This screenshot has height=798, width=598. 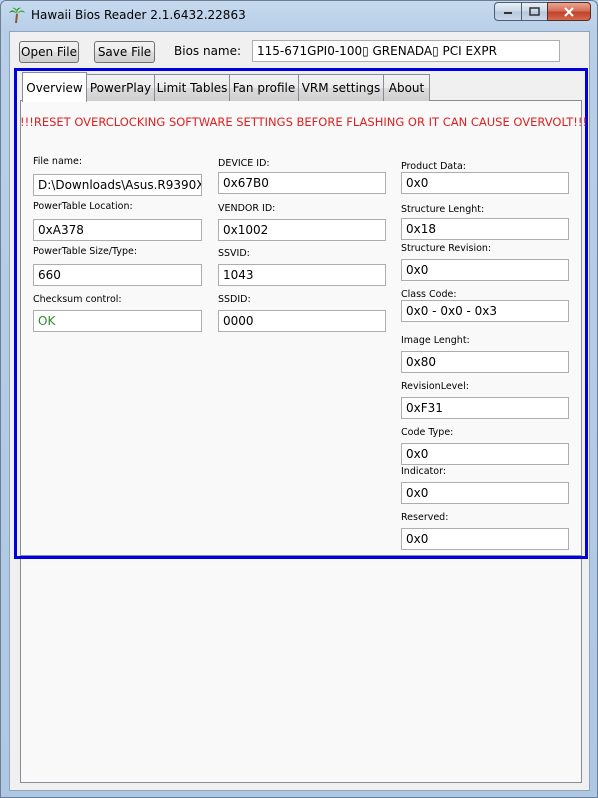 I want to click on save-file-button: Save File, so click(x=124, y=52).